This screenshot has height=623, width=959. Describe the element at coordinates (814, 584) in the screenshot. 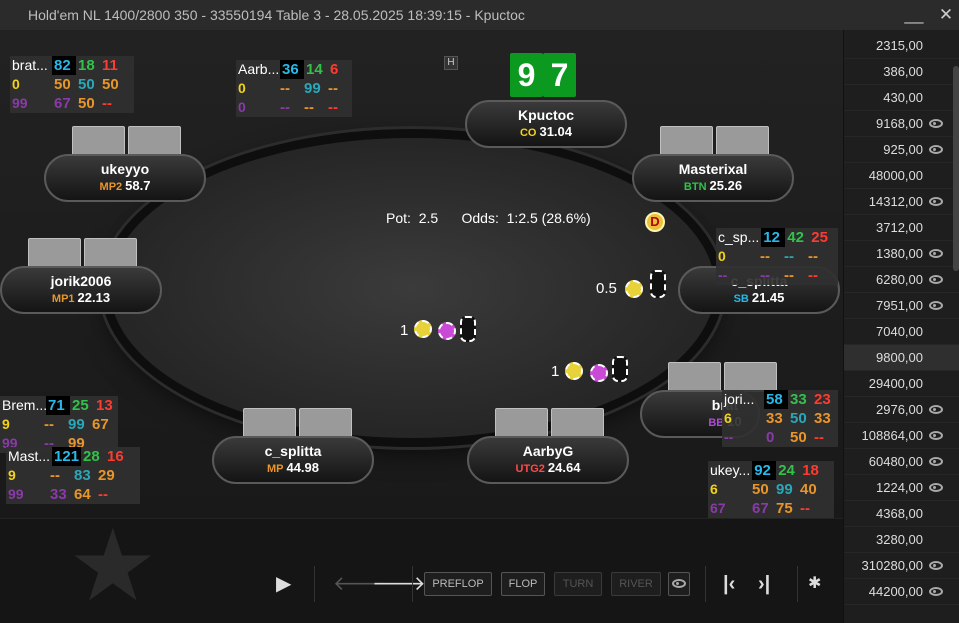

I see `settings-gear-icon: ✱` at that location.